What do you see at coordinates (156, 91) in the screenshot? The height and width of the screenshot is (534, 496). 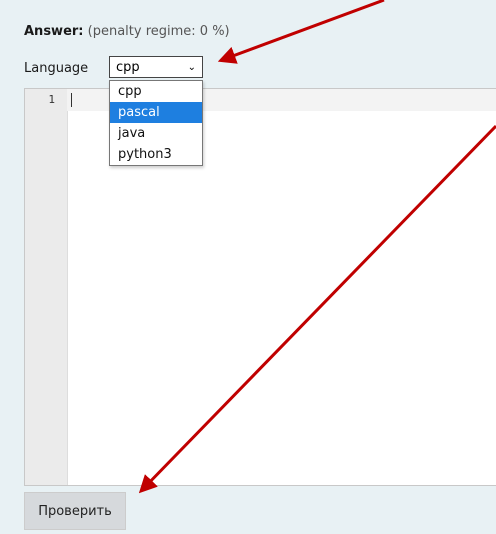 I see `language-option-cpp: cpp` at bounding box center [156, 91].